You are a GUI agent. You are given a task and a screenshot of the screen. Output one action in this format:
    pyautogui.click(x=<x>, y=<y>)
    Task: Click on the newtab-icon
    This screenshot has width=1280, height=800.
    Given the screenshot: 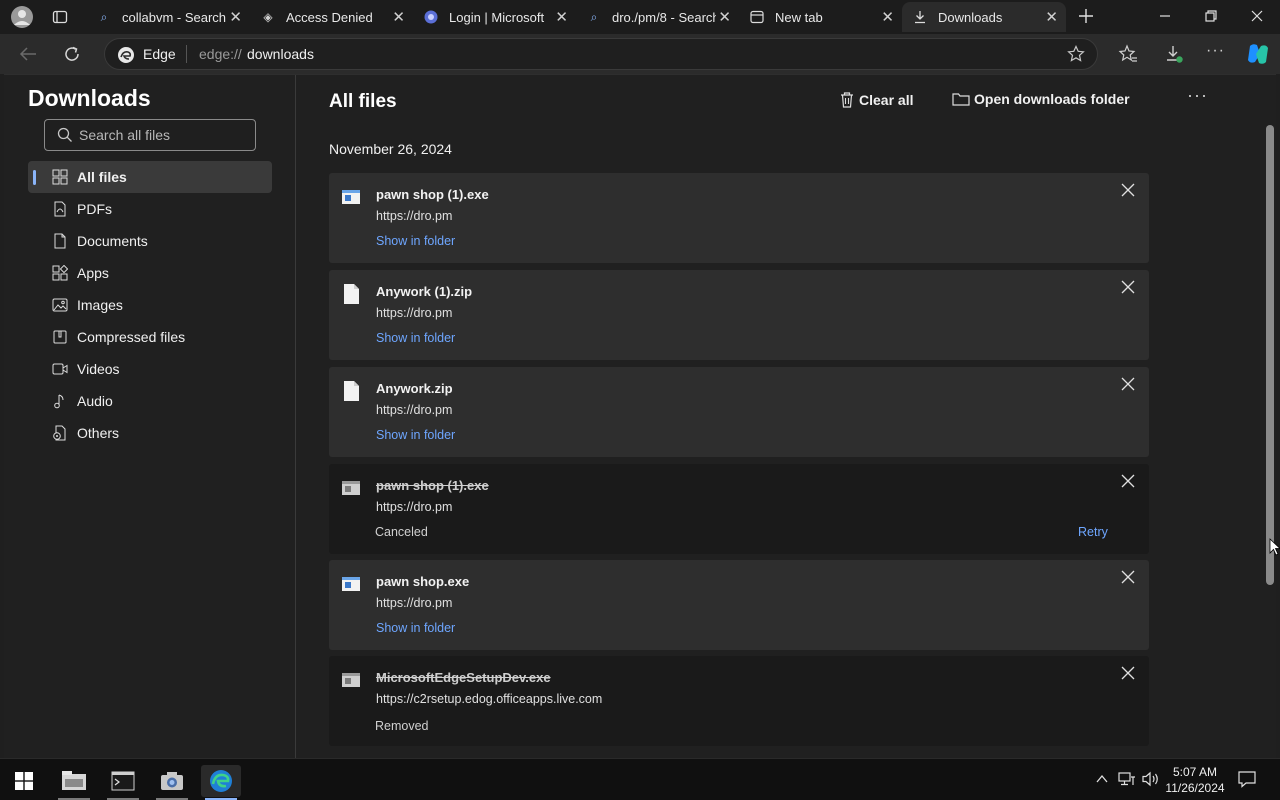 What is the action you would take?
    pyautogui.click(x=757, y=17)
    